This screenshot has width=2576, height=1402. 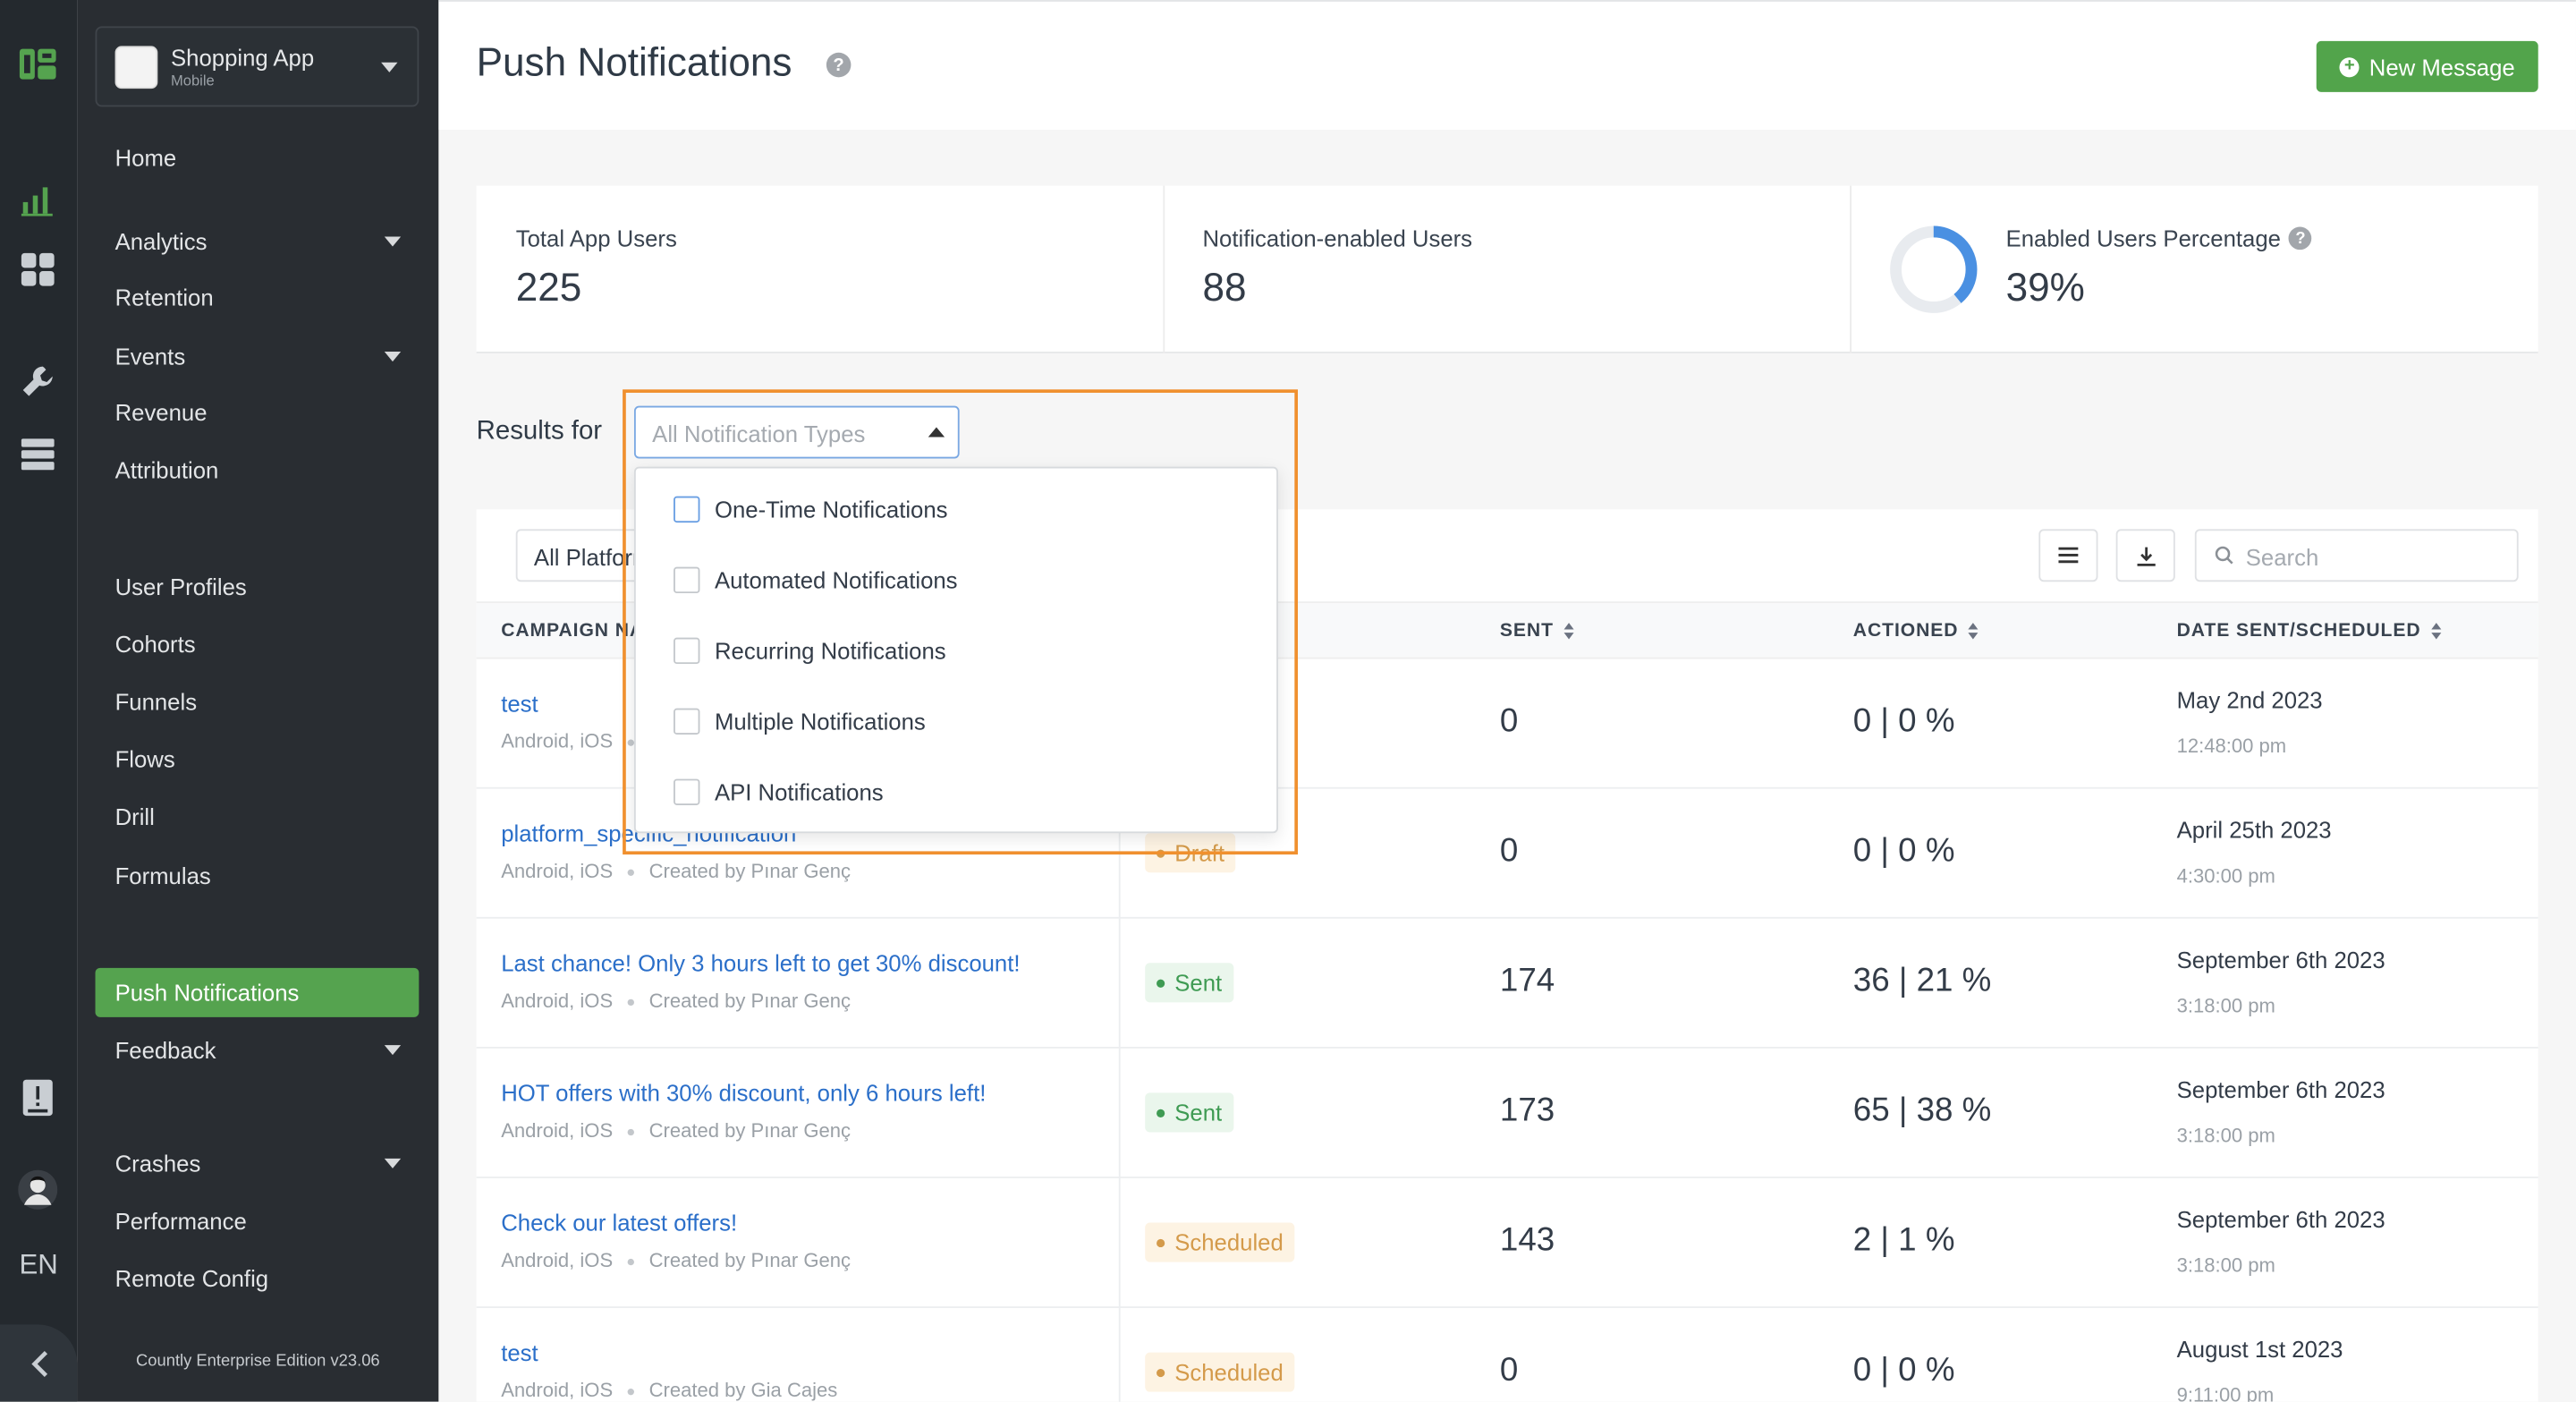 What do you see at coordinates (2068, 555) in the screenshot?
I see `column-settings-button` at bounding box center [2068, 555].